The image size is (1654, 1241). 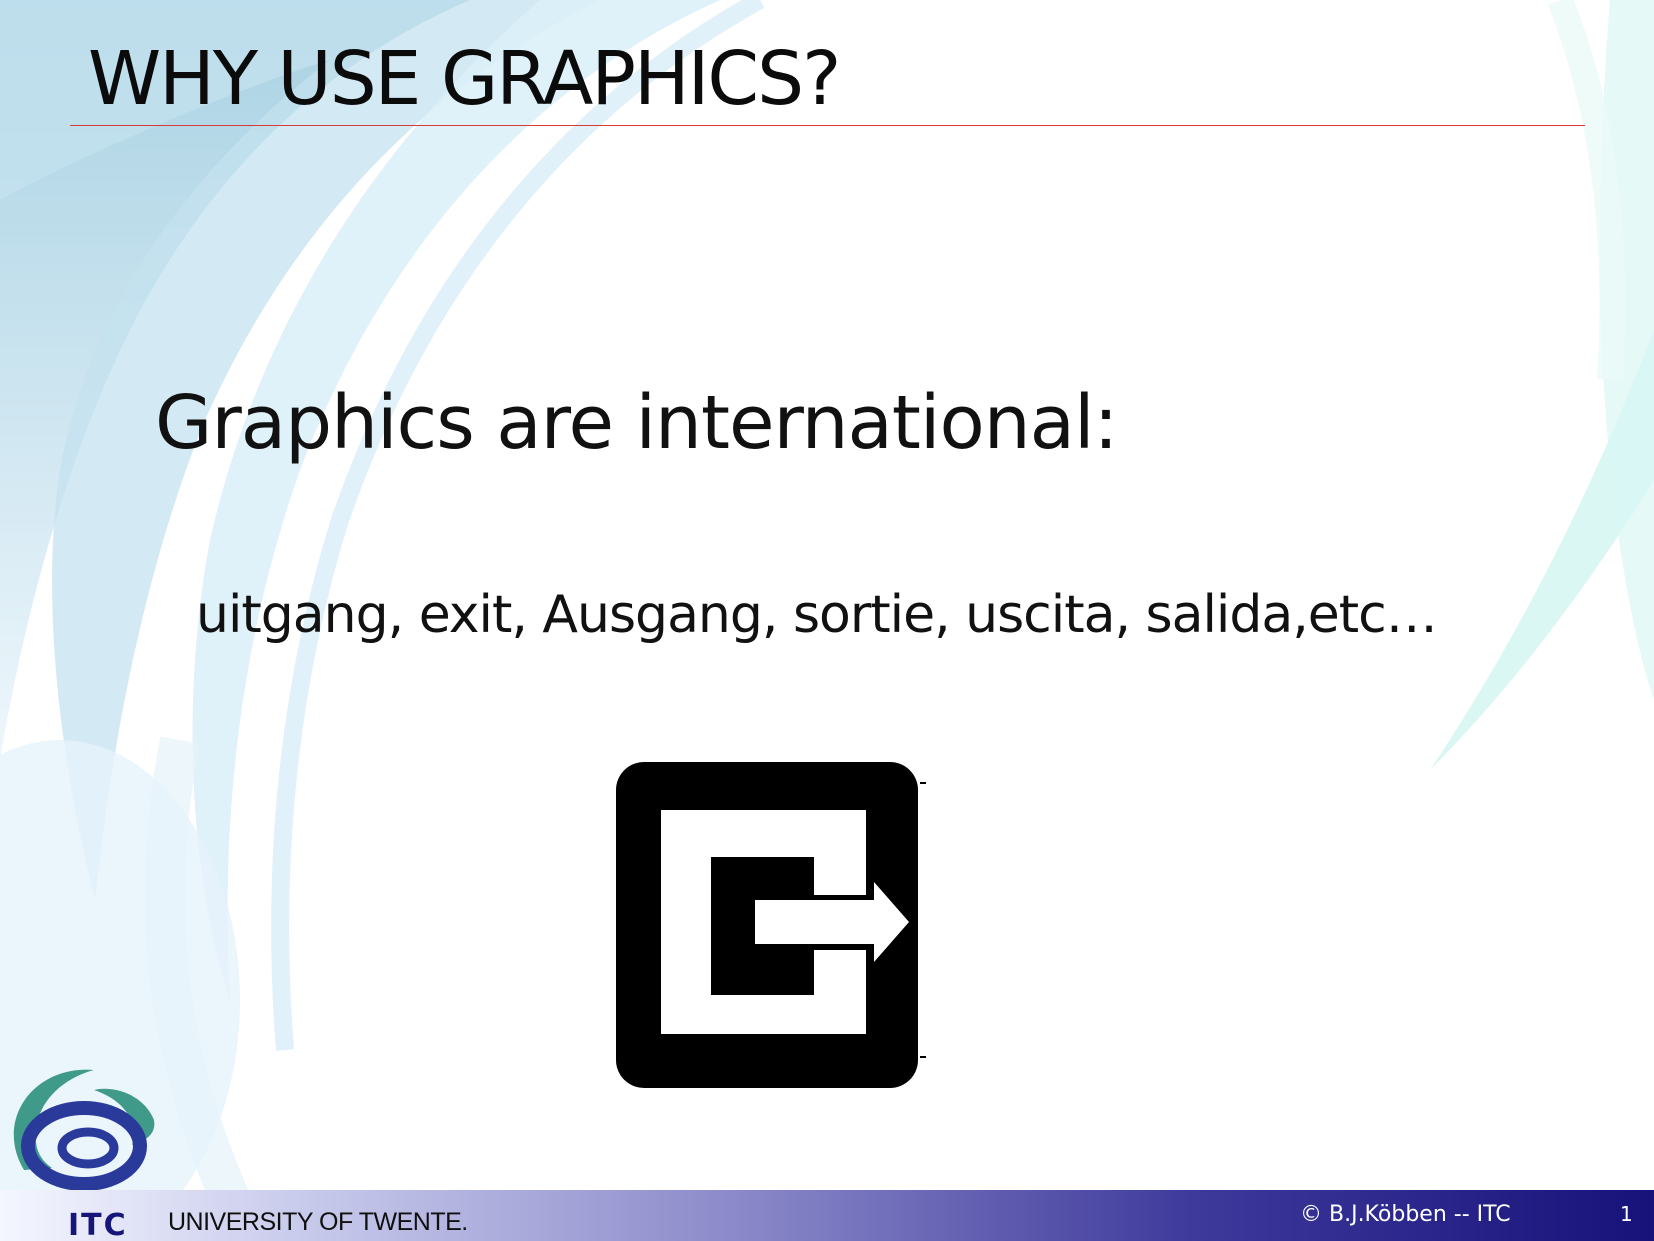 I want to click on itc-swirl-logo, so click(x=84, y=1130).